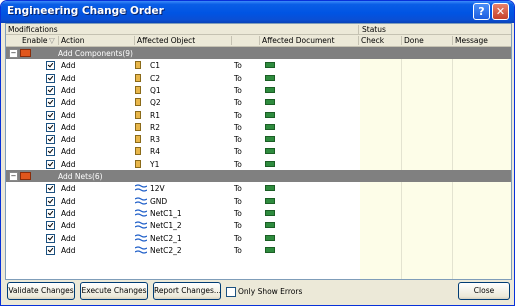 The width and height of the screenshot is (515, 306). What do you see at coordinates (85, 11) in the screenshot?
I see `window-title: Engineering Change Order` at bounding box center [85, 11].